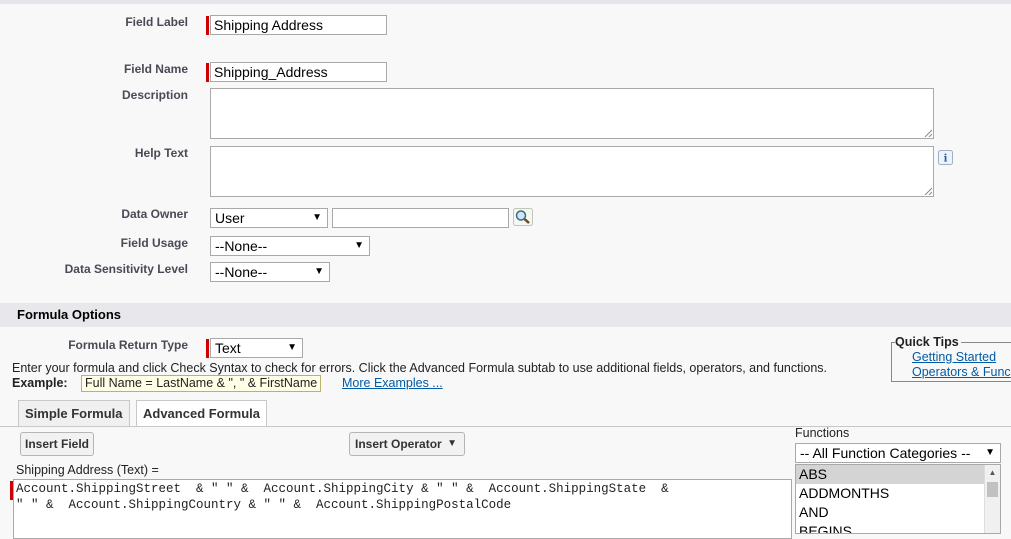 The height and width of the screenshot is (539, 1011). Describe the element at coordinates (898, 512) in the screenshot. I see `function-item-and: AND` at that location.